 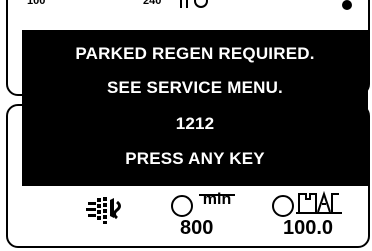 What do you see at coordinates (152, 3) in the screenshot?
I see `top-gauge-value-right: 240` at bounding box center [152, 3].